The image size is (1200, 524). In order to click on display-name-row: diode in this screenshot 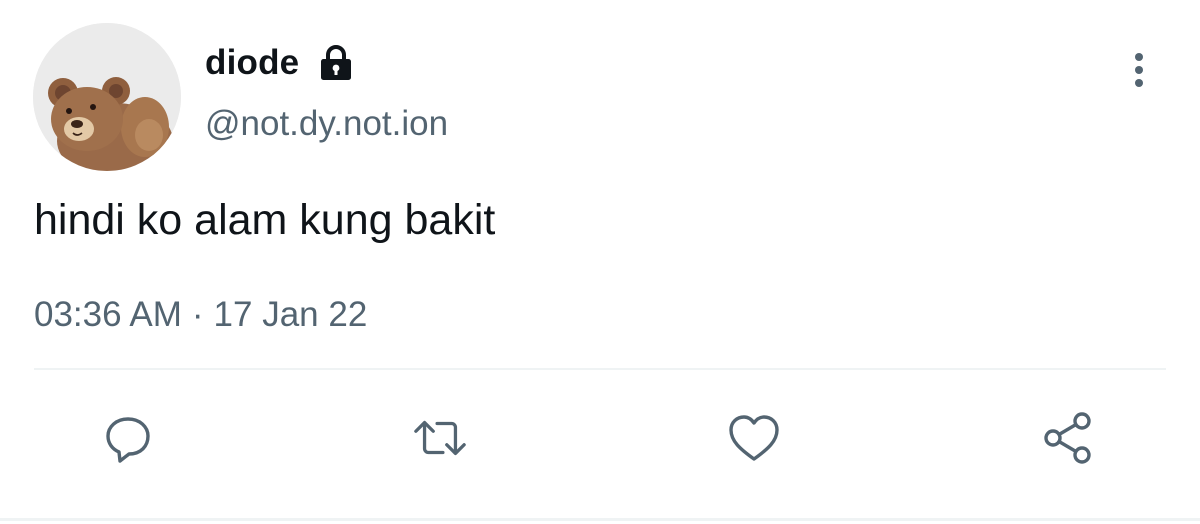, I will do `click(280, 63)`.